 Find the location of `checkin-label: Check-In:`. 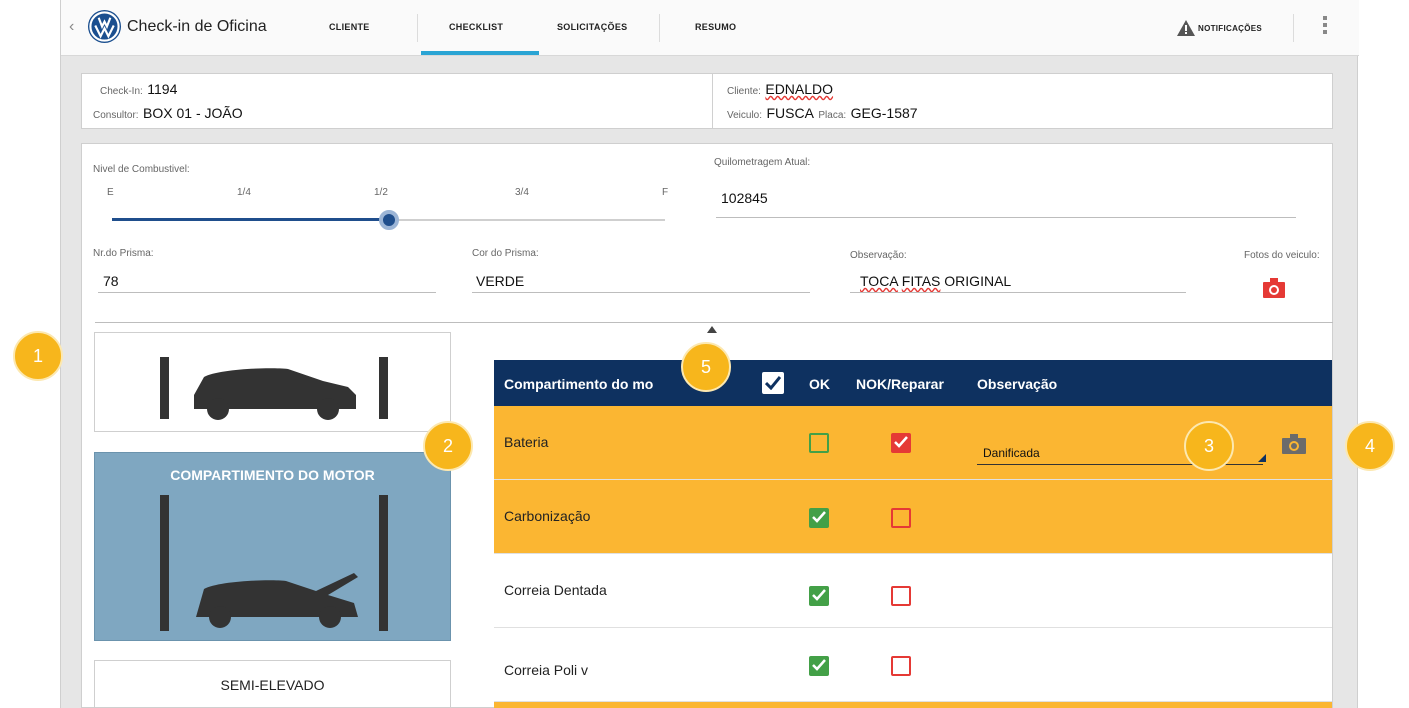

checkin-label: Check-In: is located at coordinates (121, 91).